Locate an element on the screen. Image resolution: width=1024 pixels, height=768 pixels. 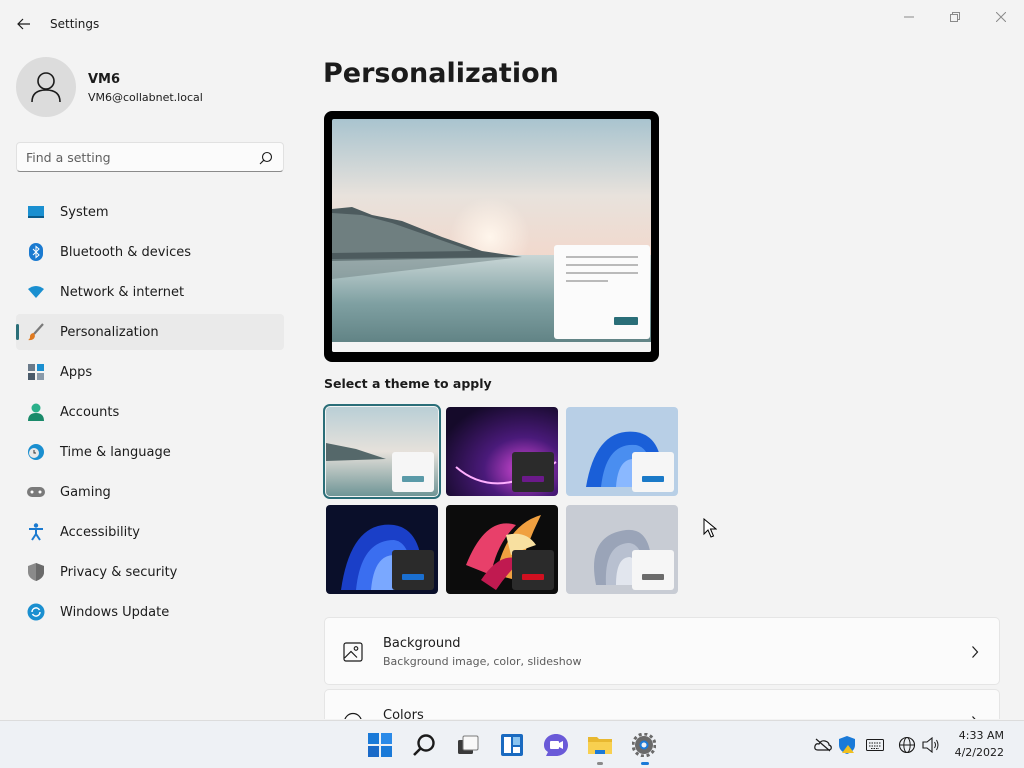
settings-icon is located at coordinates (644, 745).